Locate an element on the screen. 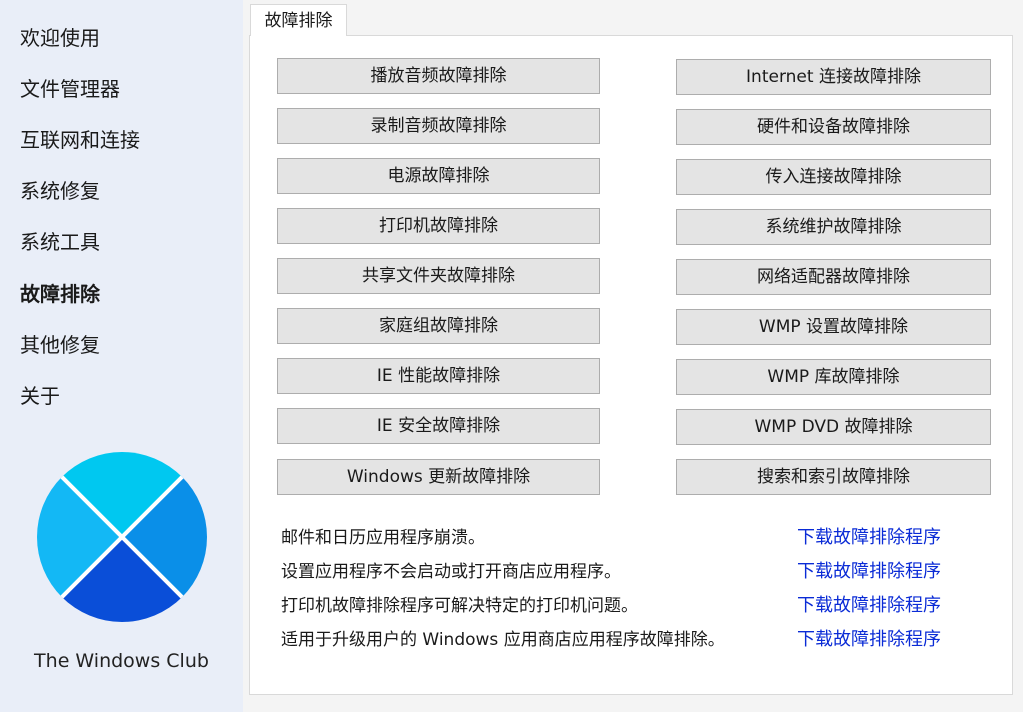 The height and width of the screenshot is (712, 1023). search-indexing-troubleshoot-button: 搜索和索引故障排除 is located at coordinates (833, 477).